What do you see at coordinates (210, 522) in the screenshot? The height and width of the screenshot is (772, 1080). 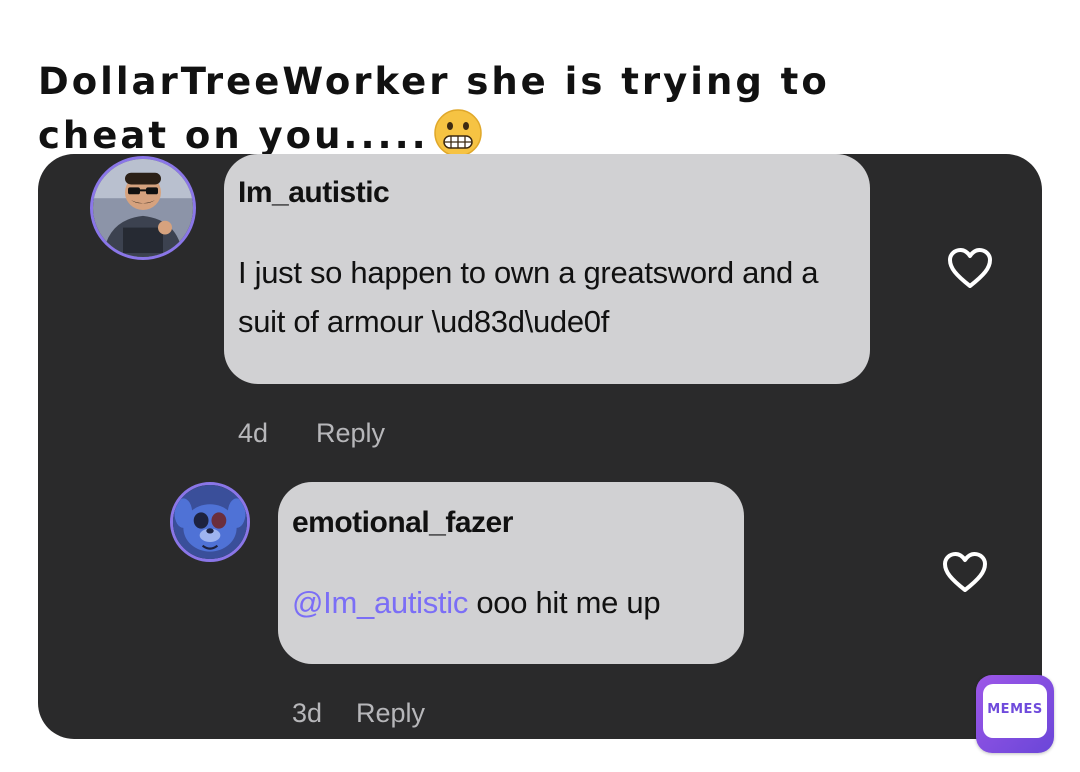 I see `blue-creature-avatar` at bounding box center [210, 522].